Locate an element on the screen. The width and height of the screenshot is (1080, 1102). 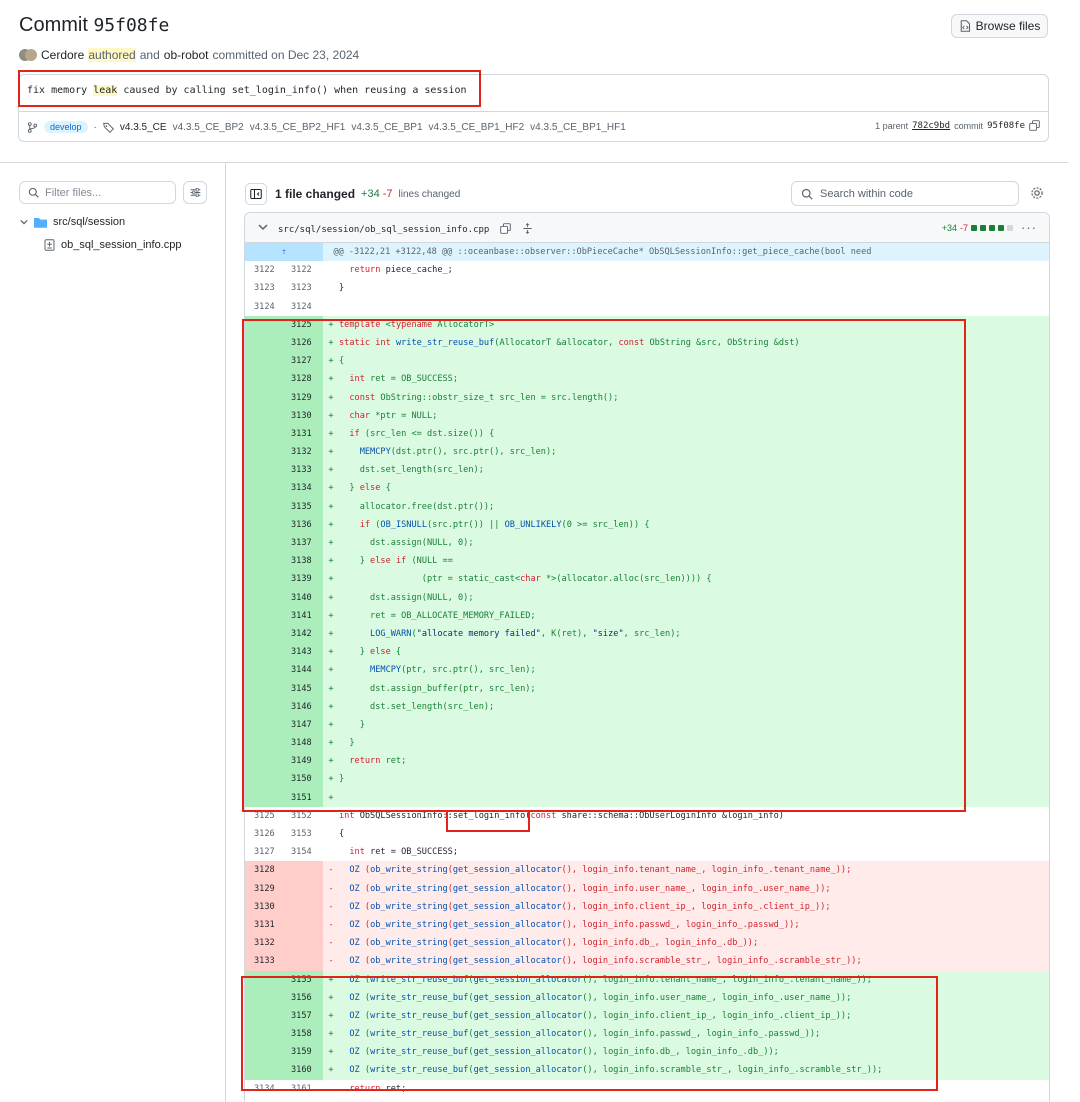
old-line-number: 3133 is located at coordinates (264, 961).